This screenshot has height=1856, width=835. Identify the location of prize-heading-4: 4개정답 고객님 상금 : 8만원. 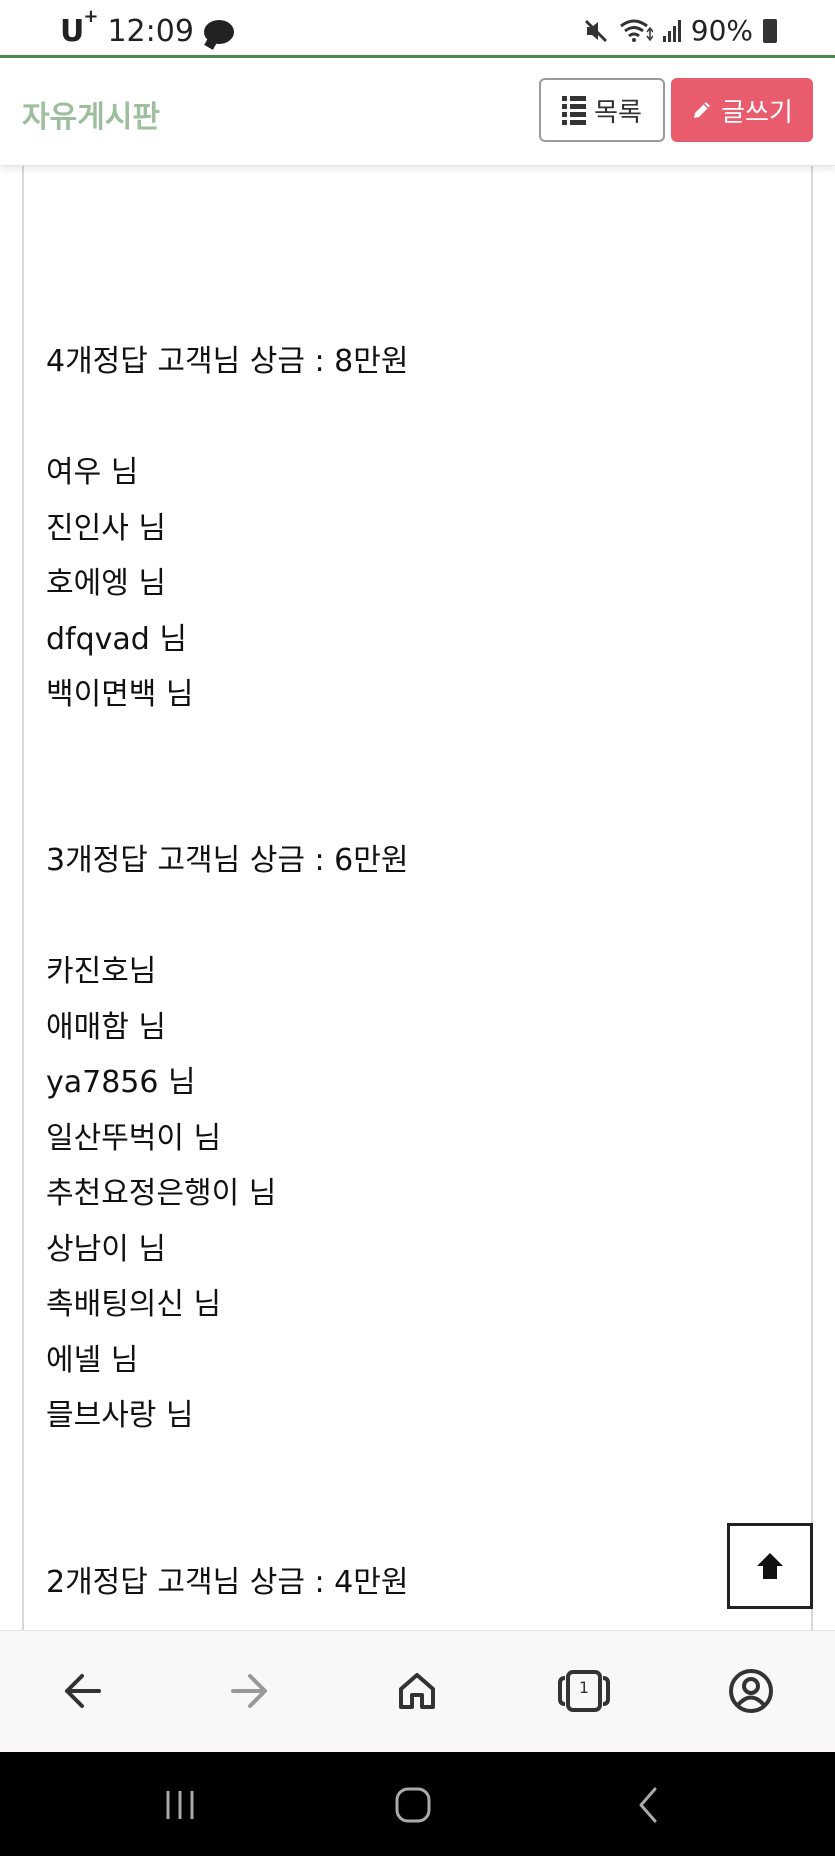
(227, 361).